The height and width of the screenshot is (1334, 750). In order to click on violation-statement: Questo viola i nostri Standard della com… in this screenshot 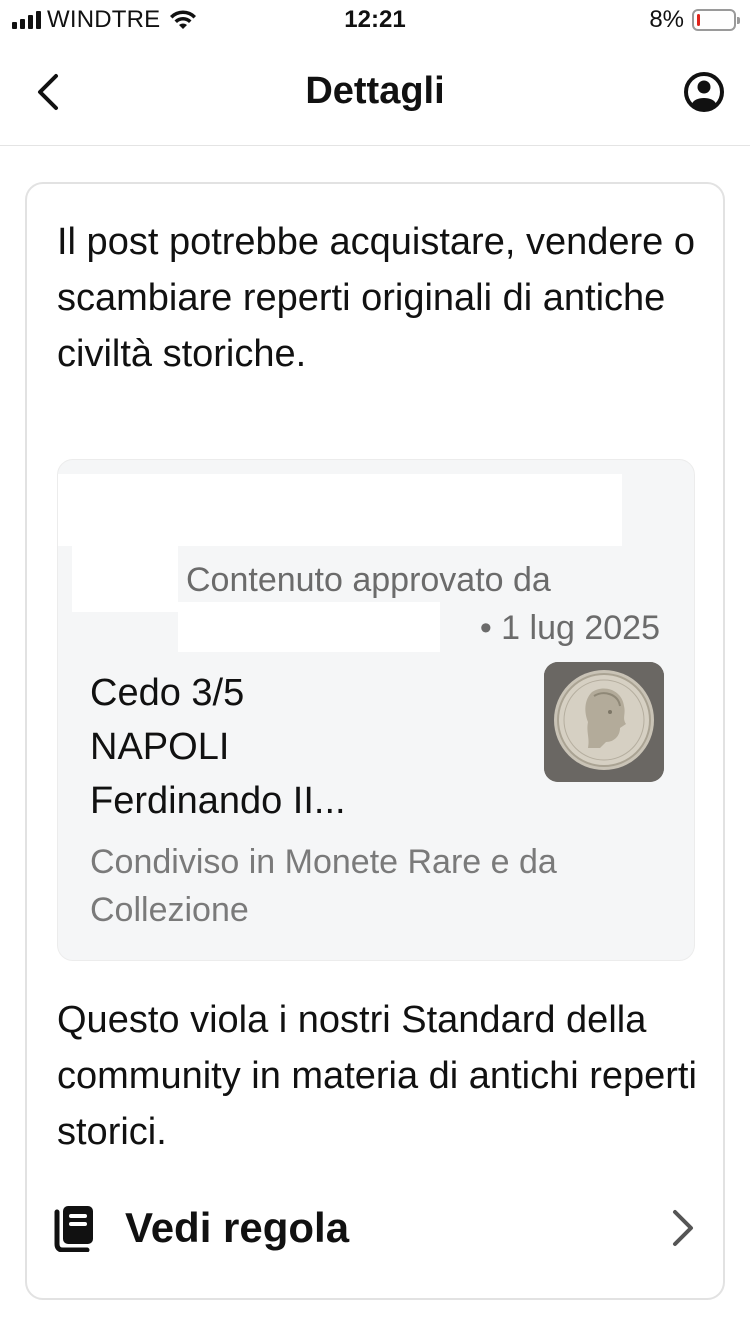, I will do `click(377, 1076)`.